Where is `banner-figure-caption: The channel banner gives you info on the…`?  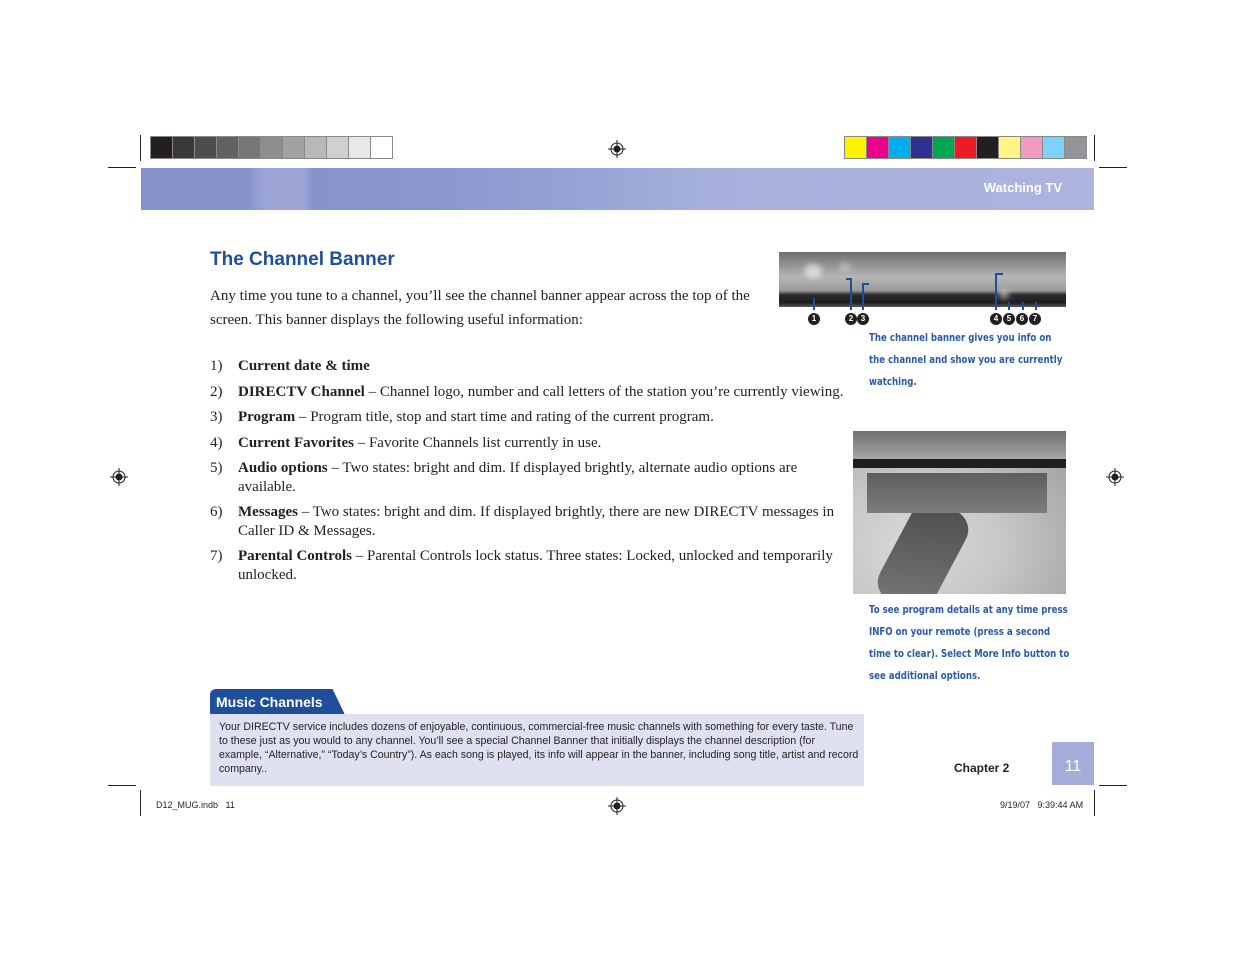 banner-figure-caption: The channel banner gives you info on the… is located at coordinates (966, 360).